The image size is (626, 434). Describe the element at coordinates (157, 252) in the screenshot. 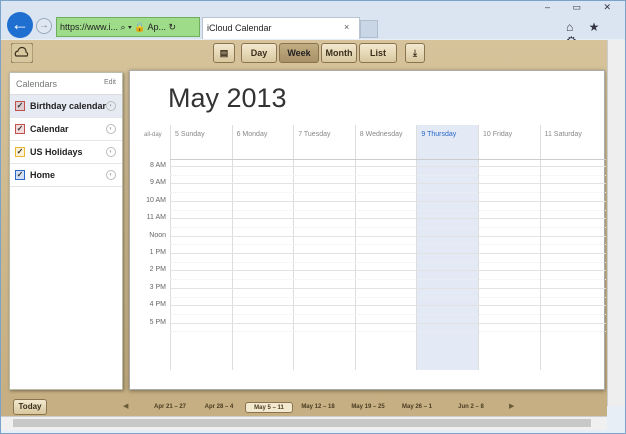

I see `hour-label: 1 PM` at that location.